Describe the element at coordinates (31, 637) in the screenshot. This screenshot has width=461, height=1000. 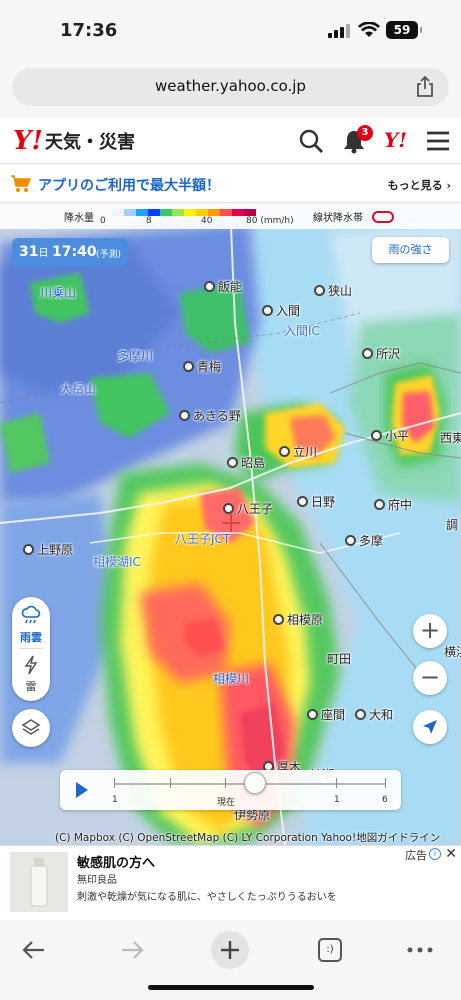
I see `rain-cloud-label: 雨雲` at that location.